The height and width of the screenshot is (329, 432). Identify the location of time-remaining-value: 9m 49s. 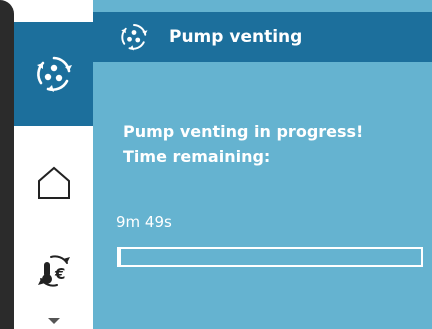
(144, 222).